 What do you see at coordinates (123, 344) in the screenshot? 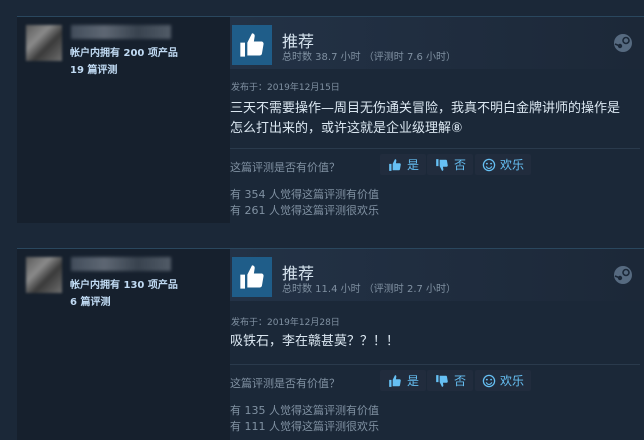
I see `reviewer-info: 帐户内拥有 130 项产品 6 篇评测` at bounding box center [123, 344].